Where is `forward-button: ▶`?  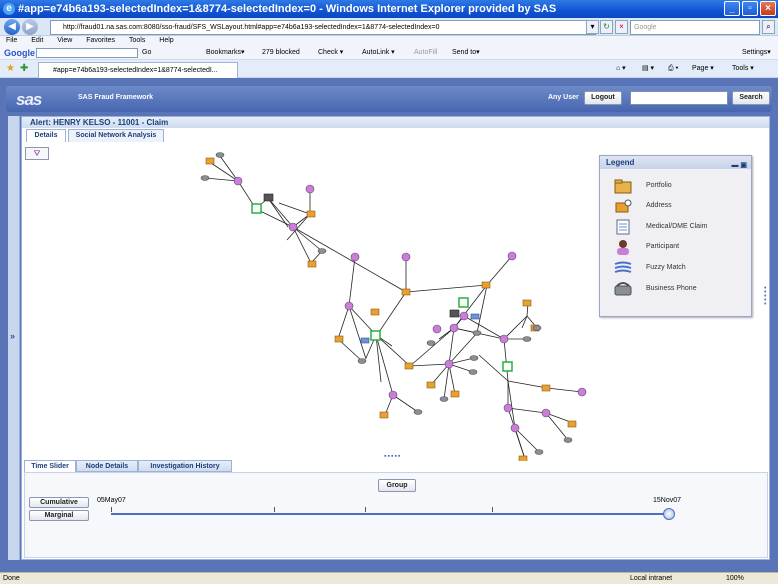 forward-button: ▶ is located at coordinates (30, 27).